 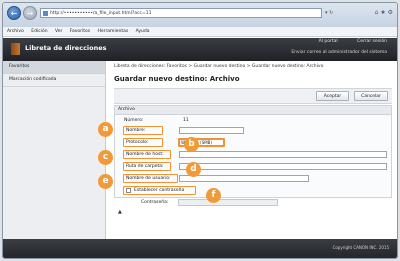 I want to click on back-arrow-icon: ←, so click(x=14, y=13).